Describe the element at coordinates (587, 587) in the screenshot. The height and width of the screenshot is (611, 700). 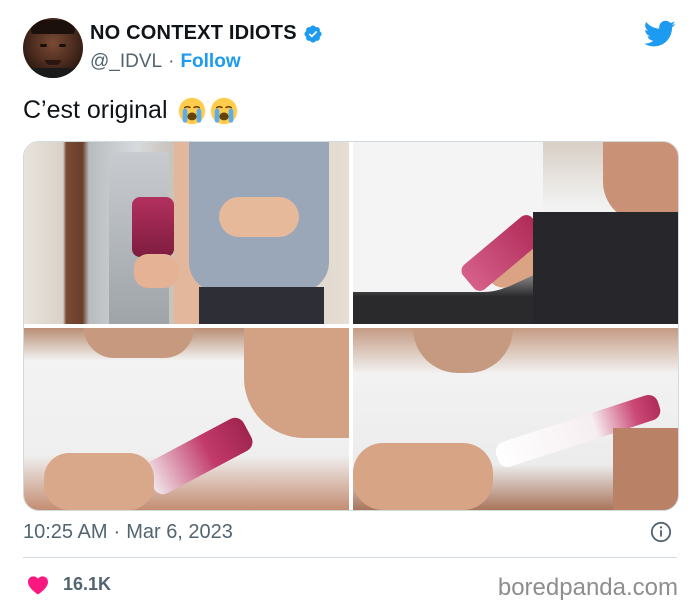
I see `watermark: boredpanda.com` at that location.